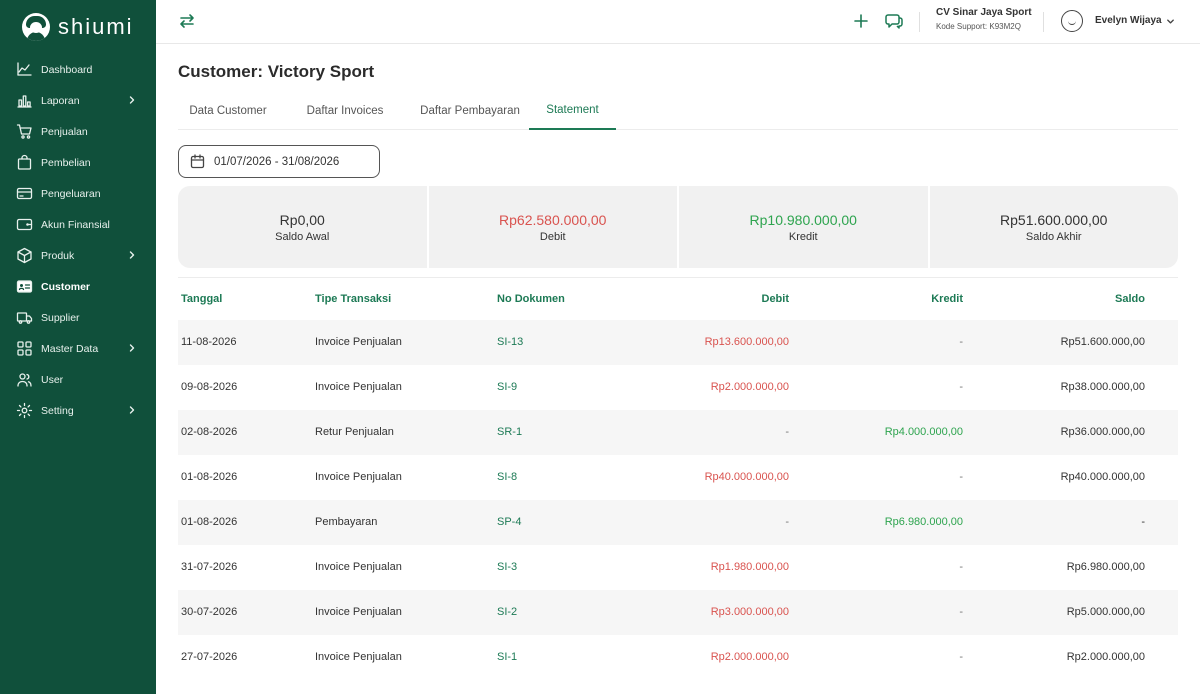 This screenshot has width=1200, height=694. I want to click on sidebar-item-supplier: Supplier, so click(78, 317).